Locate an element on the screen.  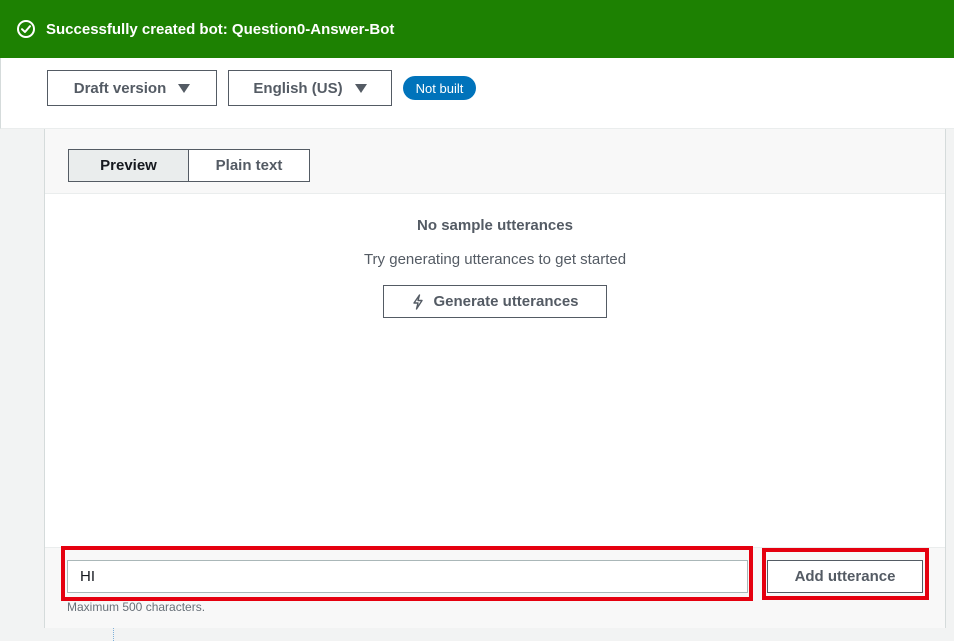
left-gutter is located at coordinates (22, 385).